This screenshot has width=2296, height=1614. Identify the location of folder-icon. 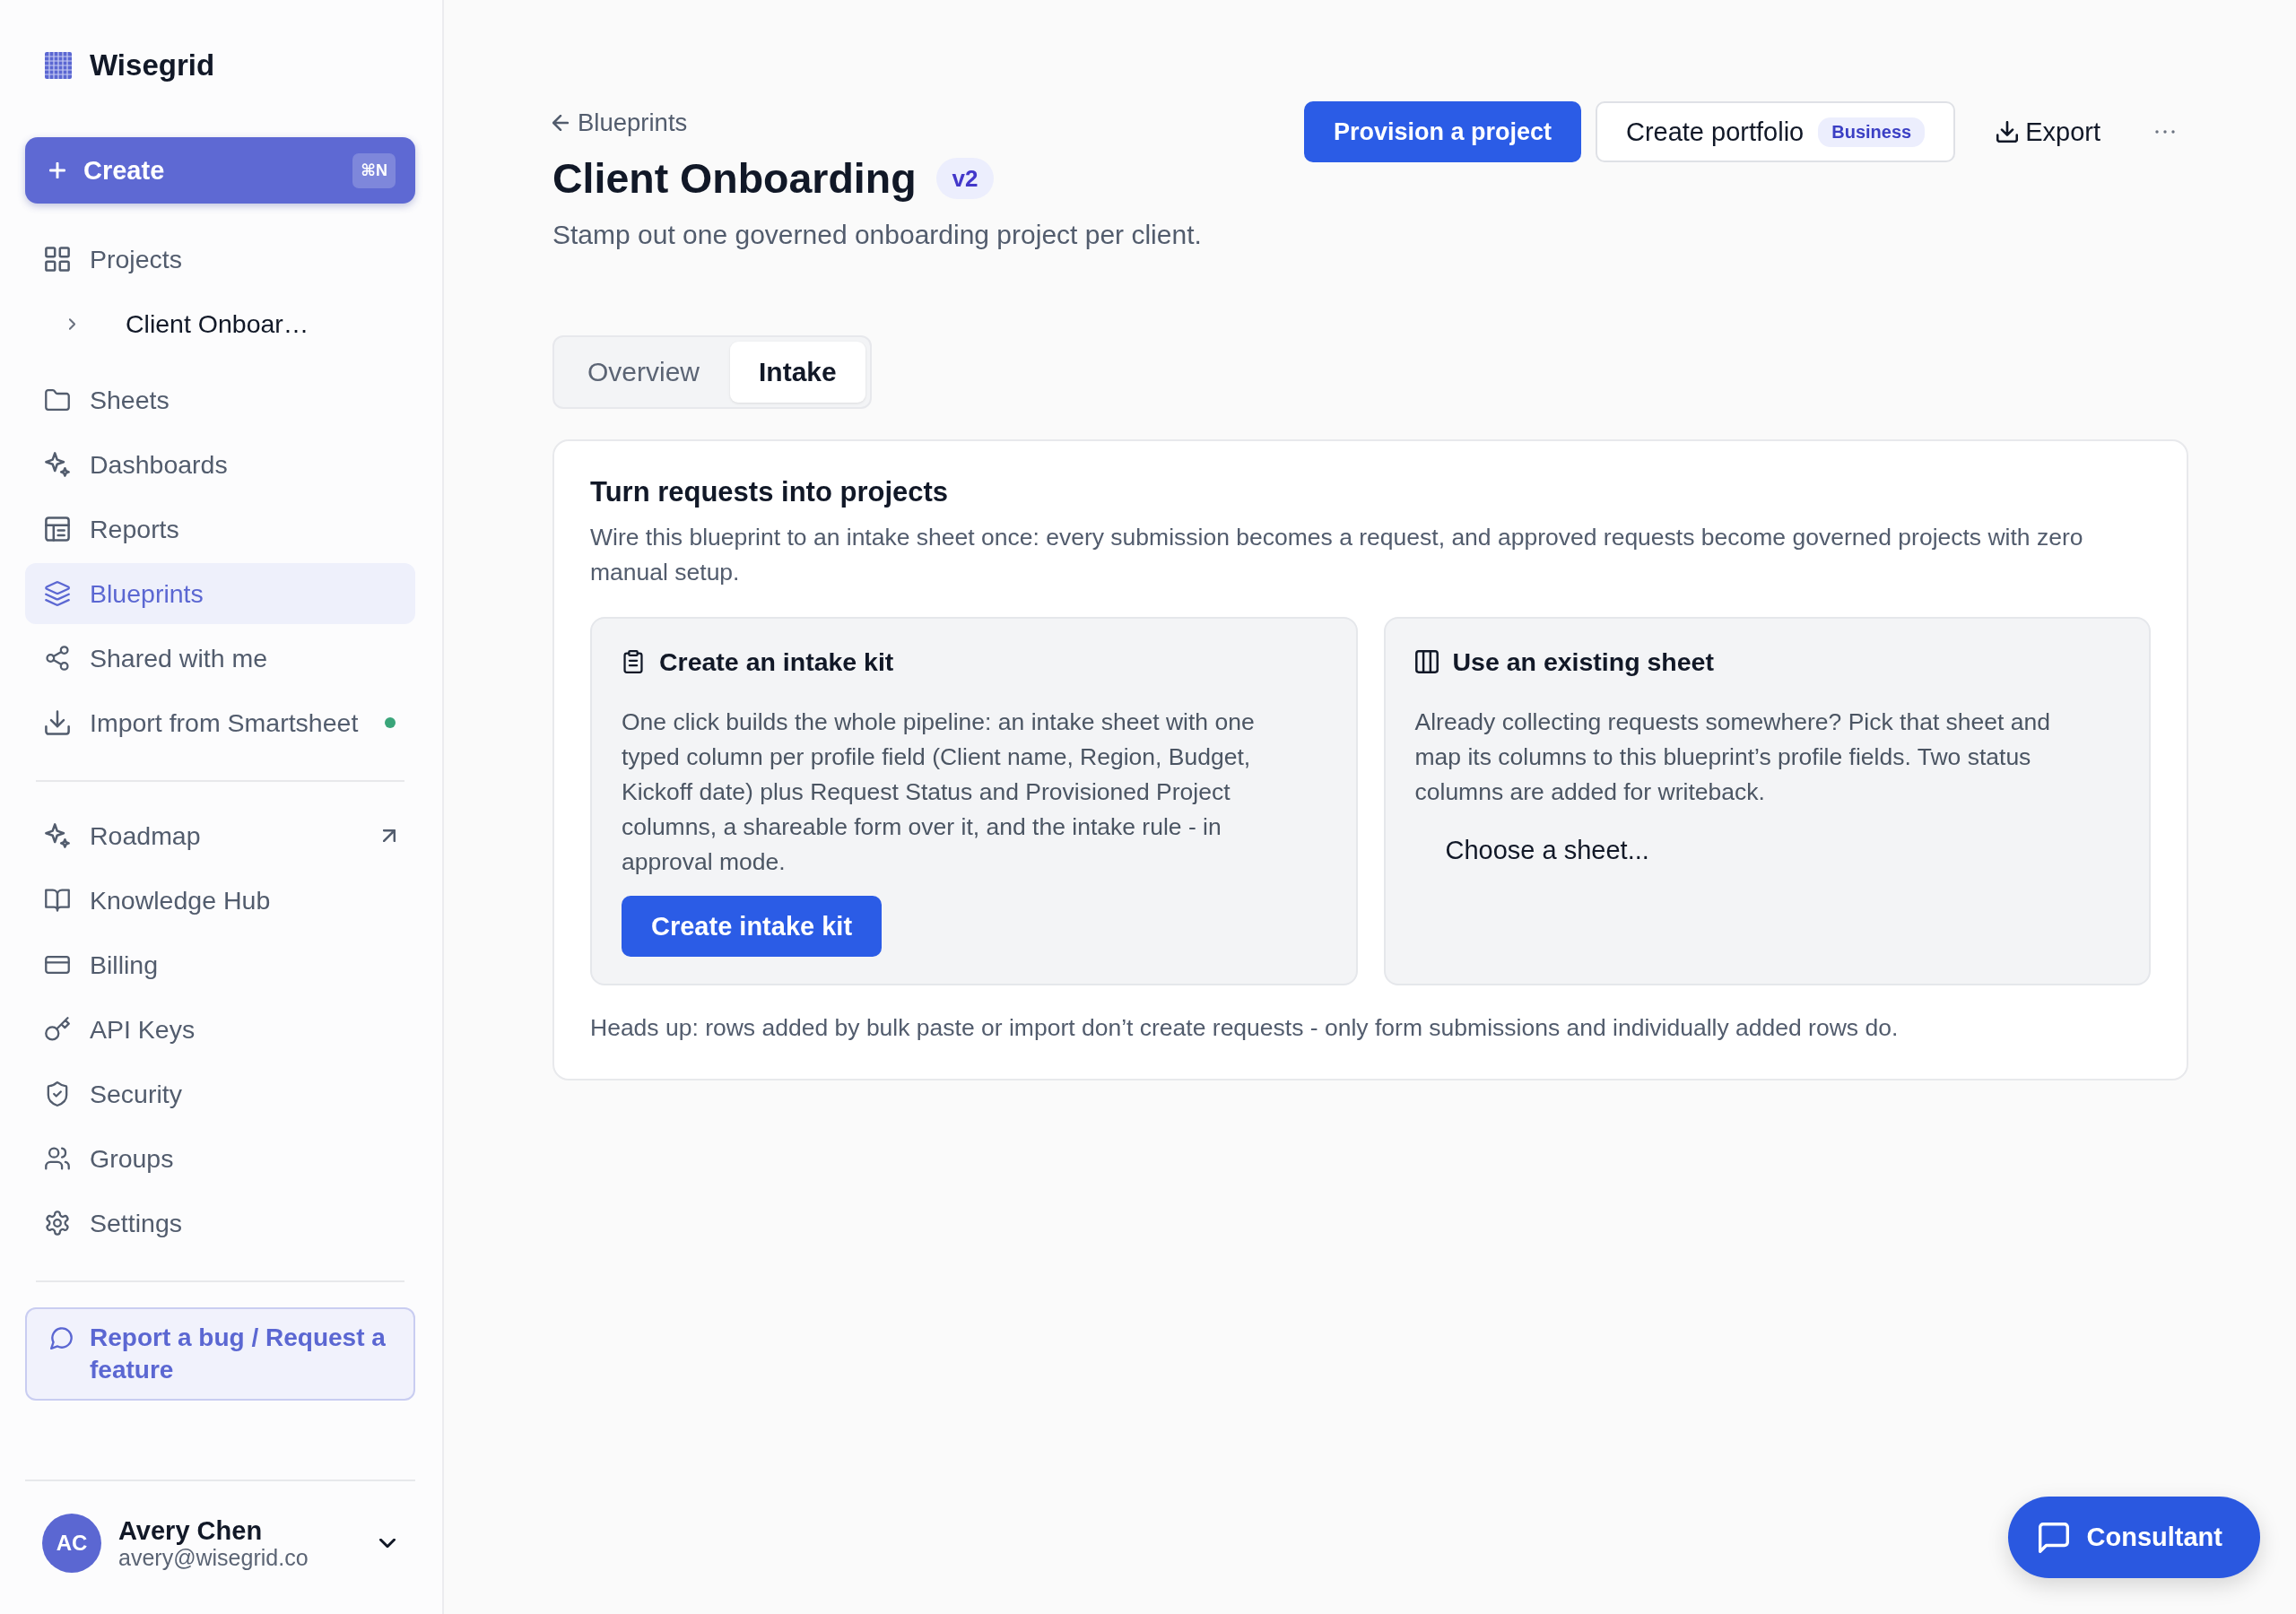
(57, 399).